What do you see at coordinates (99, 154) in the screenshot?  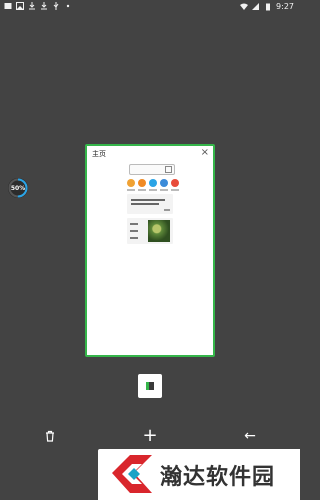 I see `tab-title: 主页` at bounding box center [99, 154].